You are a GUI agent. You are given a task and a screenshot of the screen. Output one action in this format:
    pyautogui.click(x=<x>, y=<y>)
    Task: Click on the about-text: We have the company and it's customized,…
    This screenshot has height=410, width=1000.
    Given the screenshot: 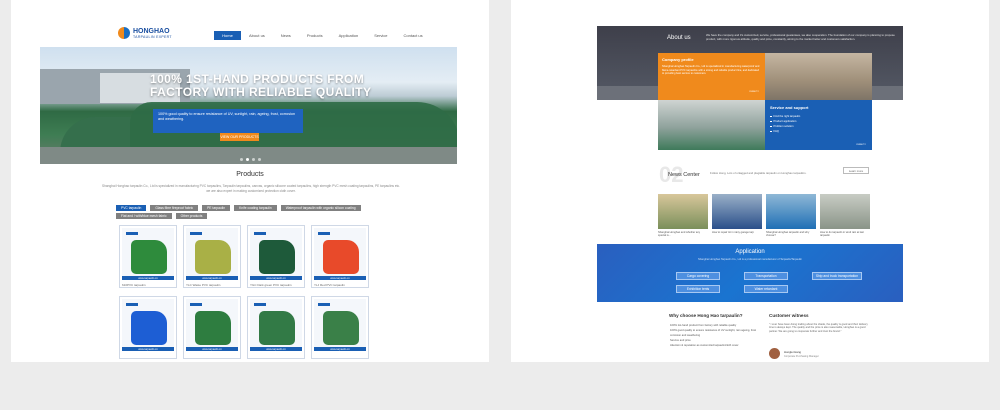 What is the action you would take?
    pyautogui.click(x=800, y=37)
    